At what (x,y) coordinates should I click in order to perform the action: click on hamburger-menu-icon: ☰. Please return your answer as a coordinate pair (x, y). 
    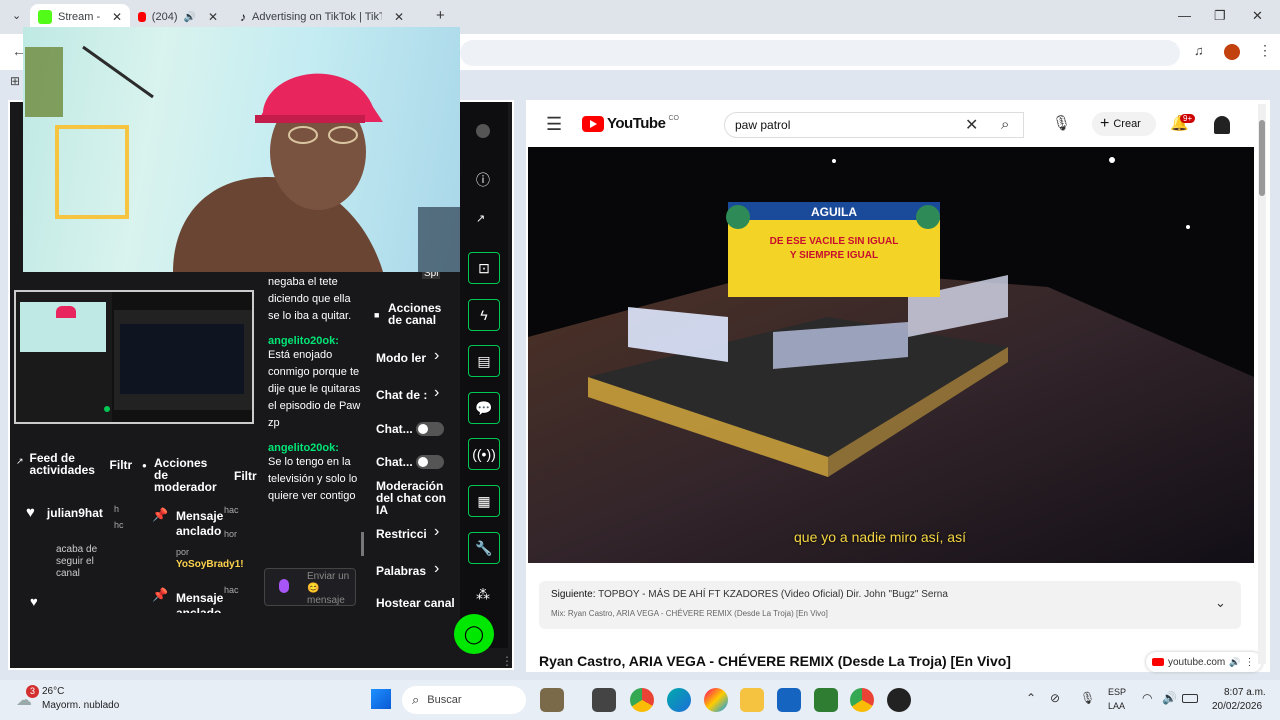
    Looking at the image, I should click on (554, 124).